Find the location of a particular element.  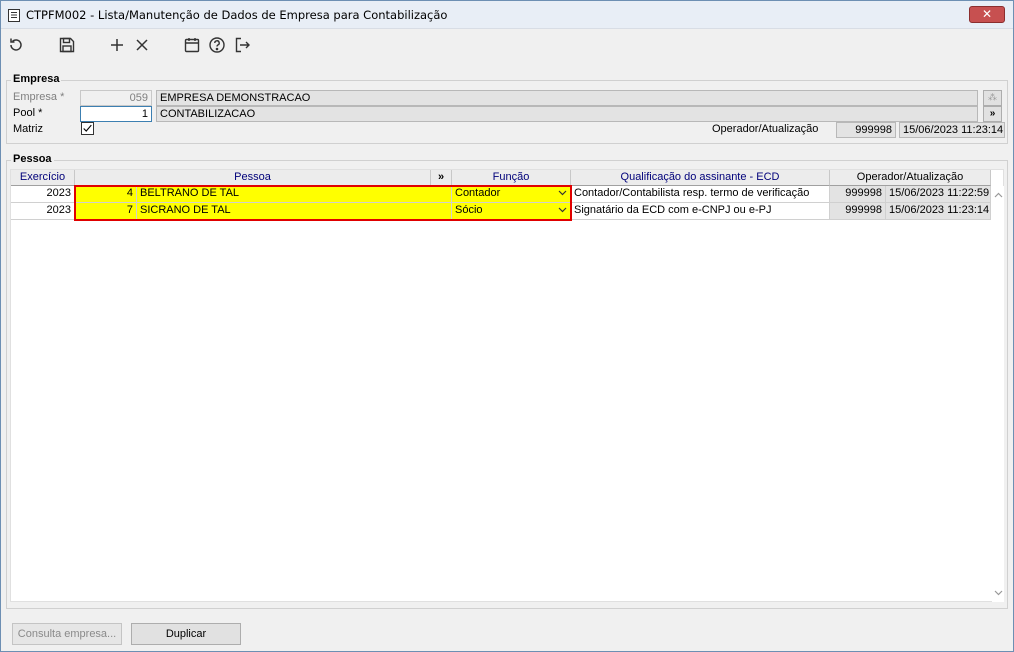

delete-icon is located at coordinates (142, 45).